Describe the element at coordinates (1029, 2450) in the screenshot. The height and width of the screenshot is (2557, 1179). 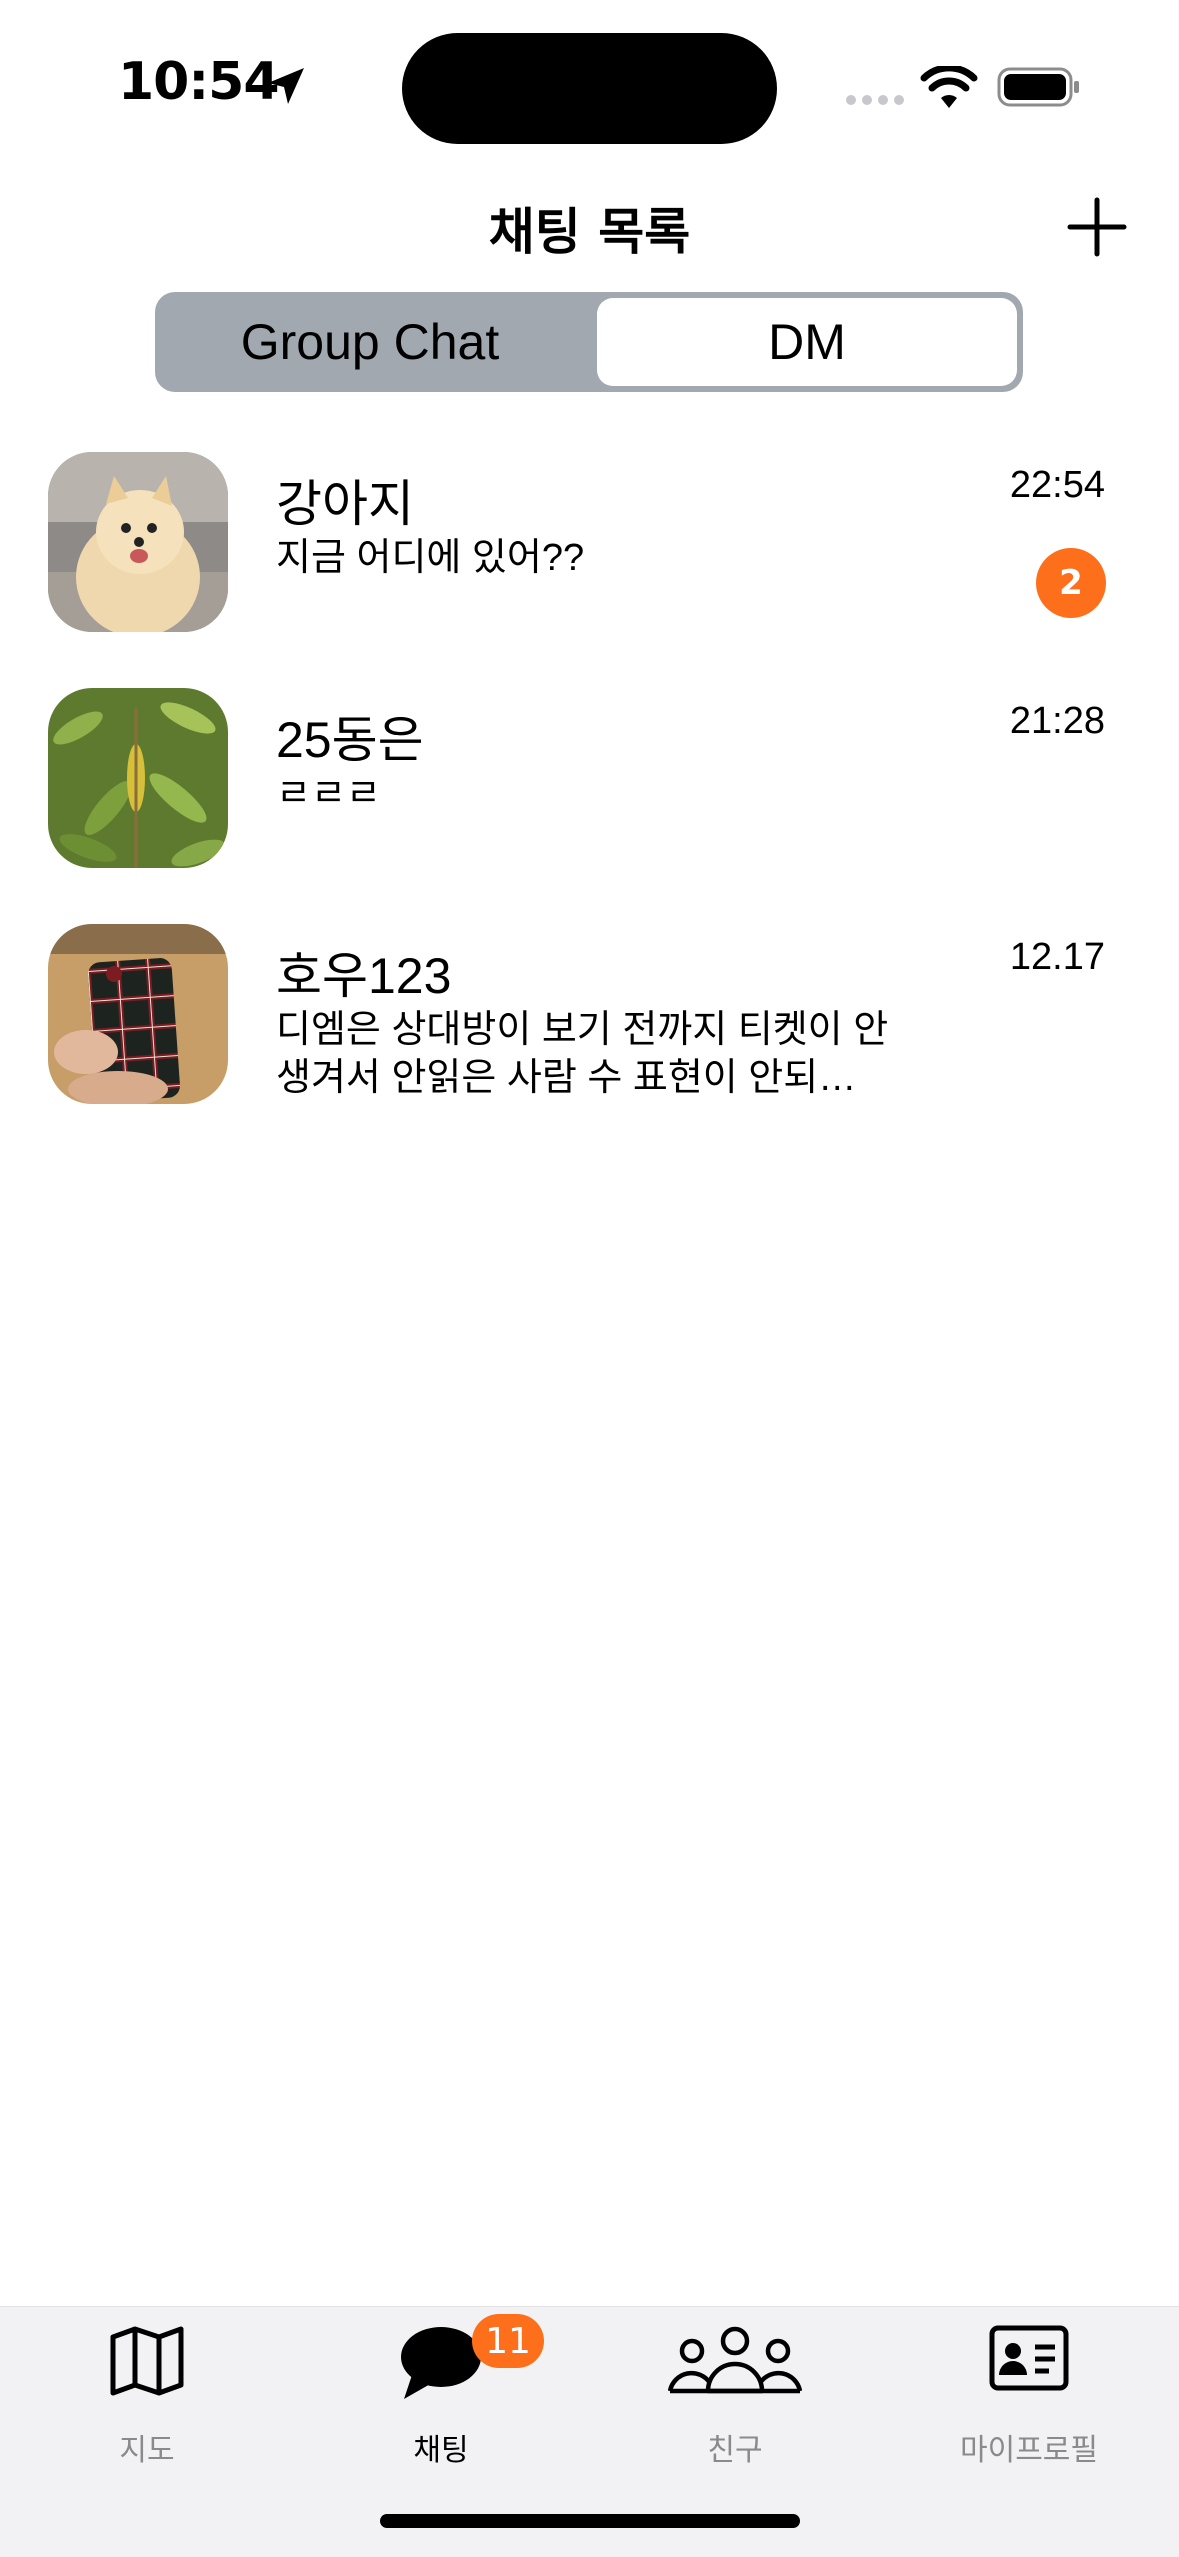
I see `tab-label: 마이프로필` at that location.